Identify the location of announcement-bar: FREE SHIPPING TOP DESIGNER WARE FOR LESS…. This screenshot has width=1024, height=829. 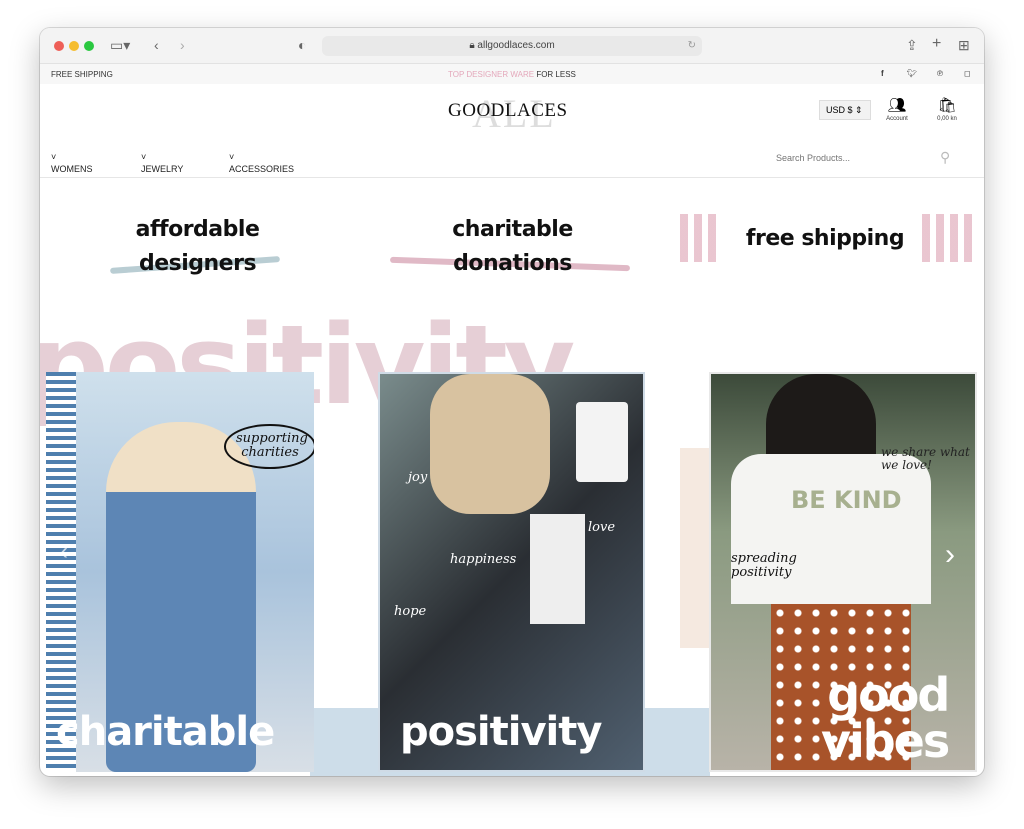
(512, 74).